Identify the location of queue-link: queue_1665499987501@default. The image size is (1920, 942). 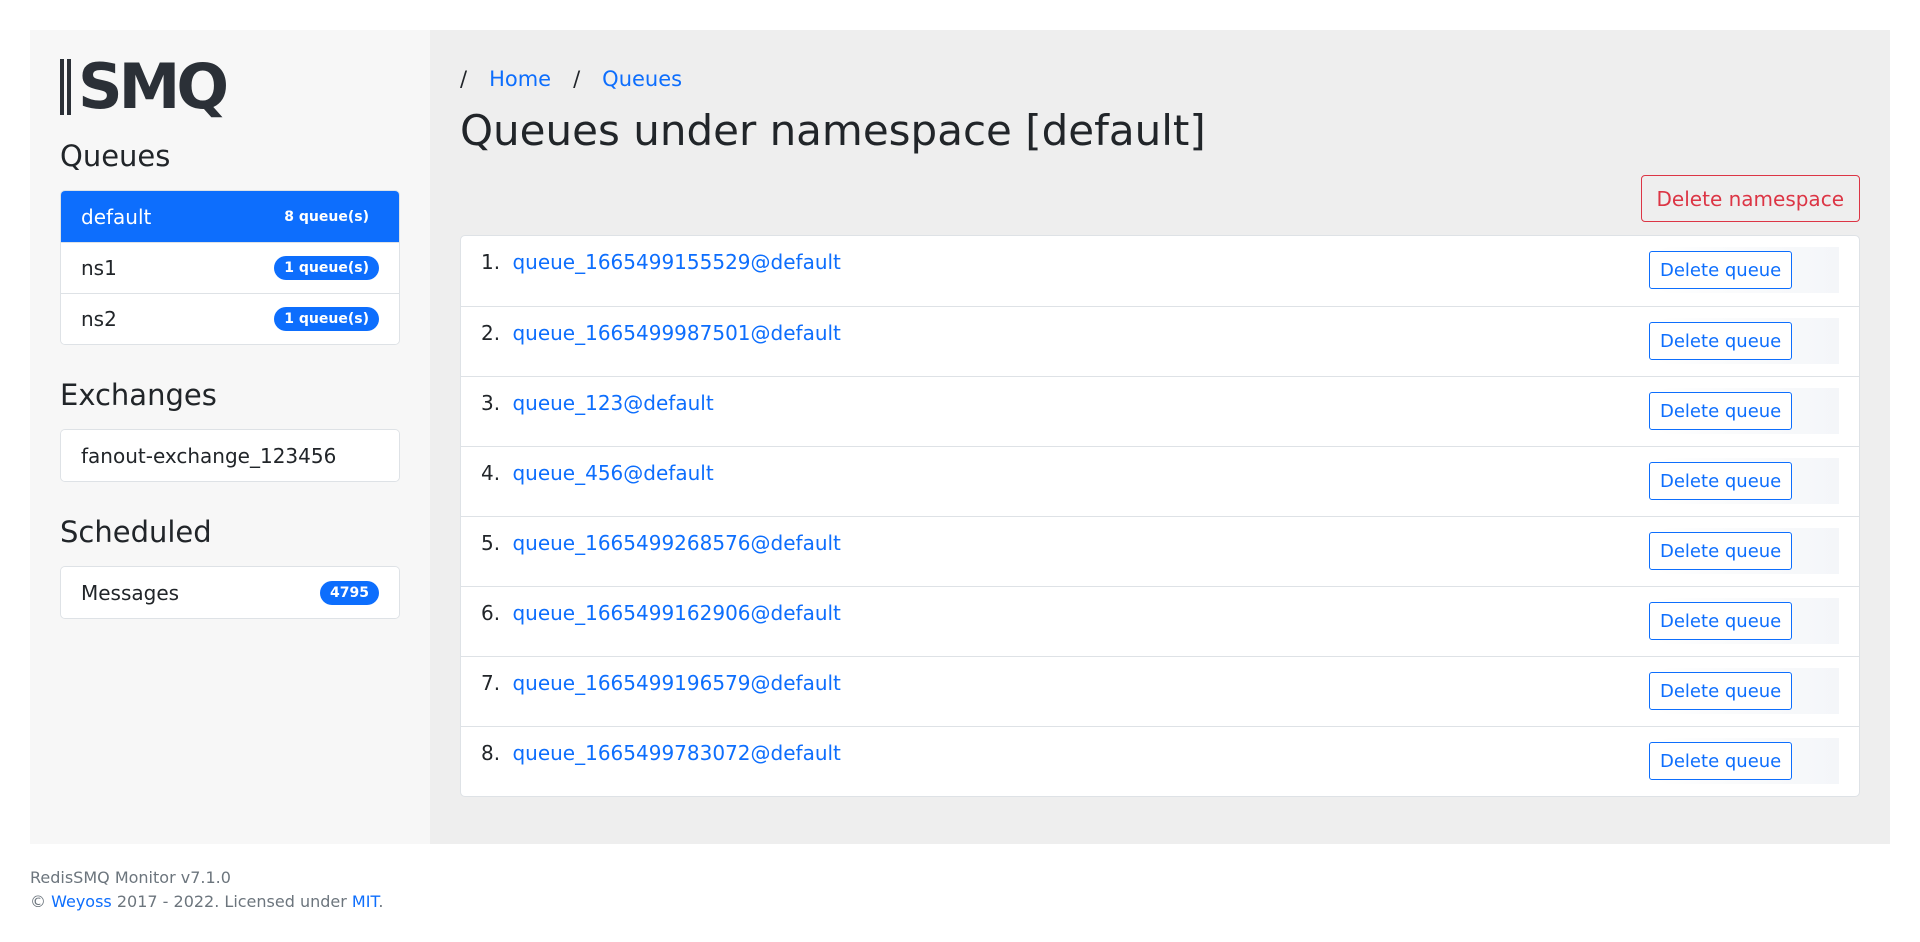
(676, 333).